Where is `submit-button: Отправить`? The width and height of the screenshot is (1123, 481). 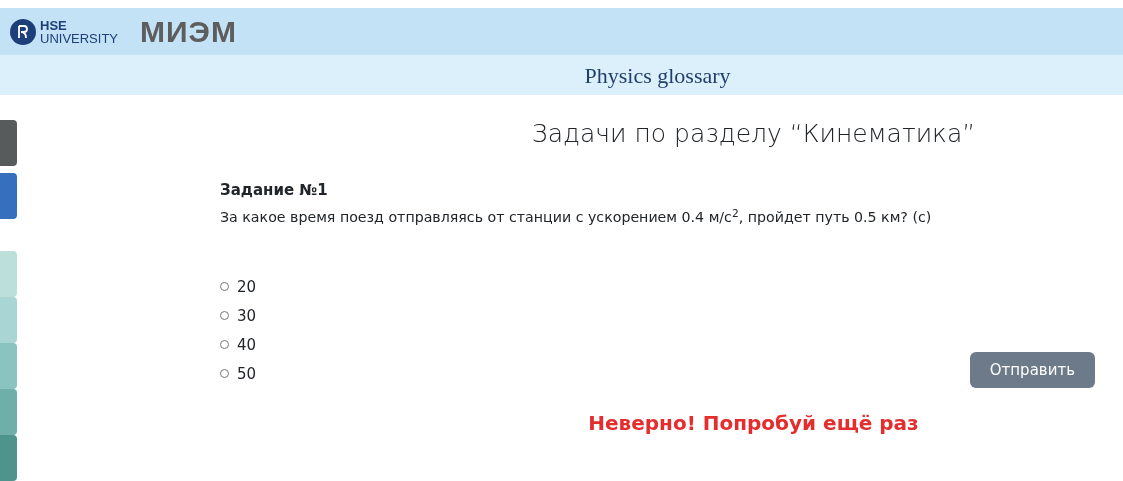 submit-button: Отправить is located at coordinates (1032, 370).